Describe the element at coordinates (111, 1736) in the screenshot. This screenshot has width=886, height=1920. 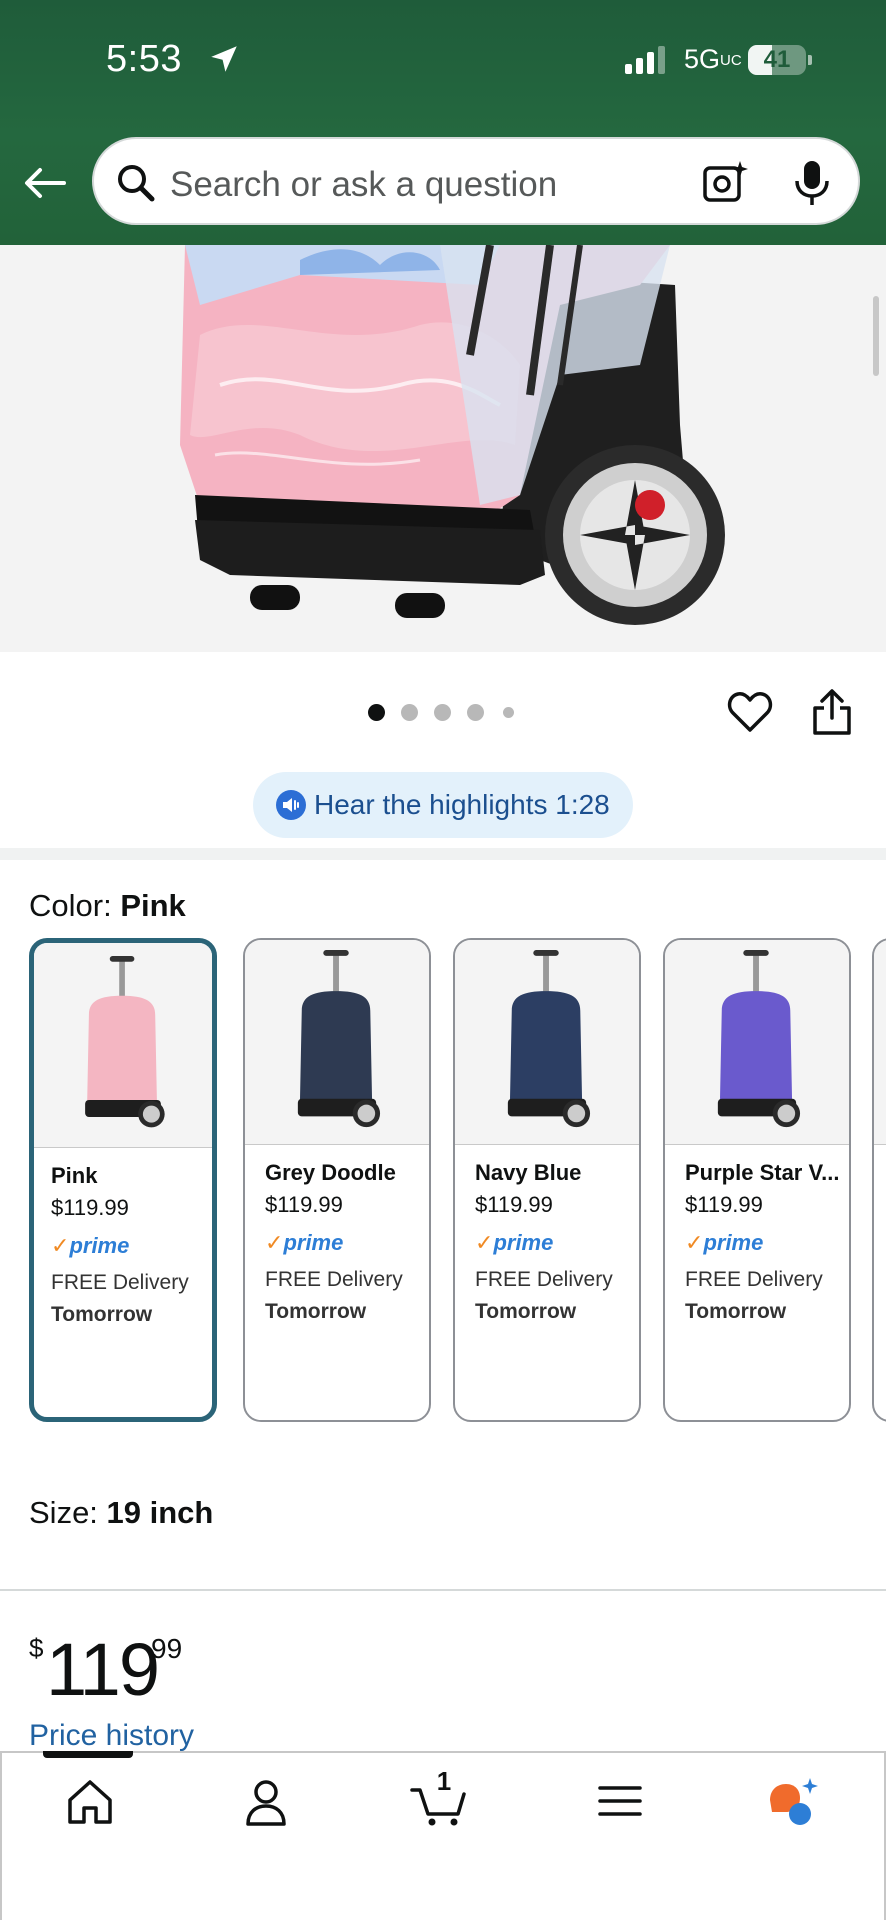
I see `price-history-link: Price history` at that location.